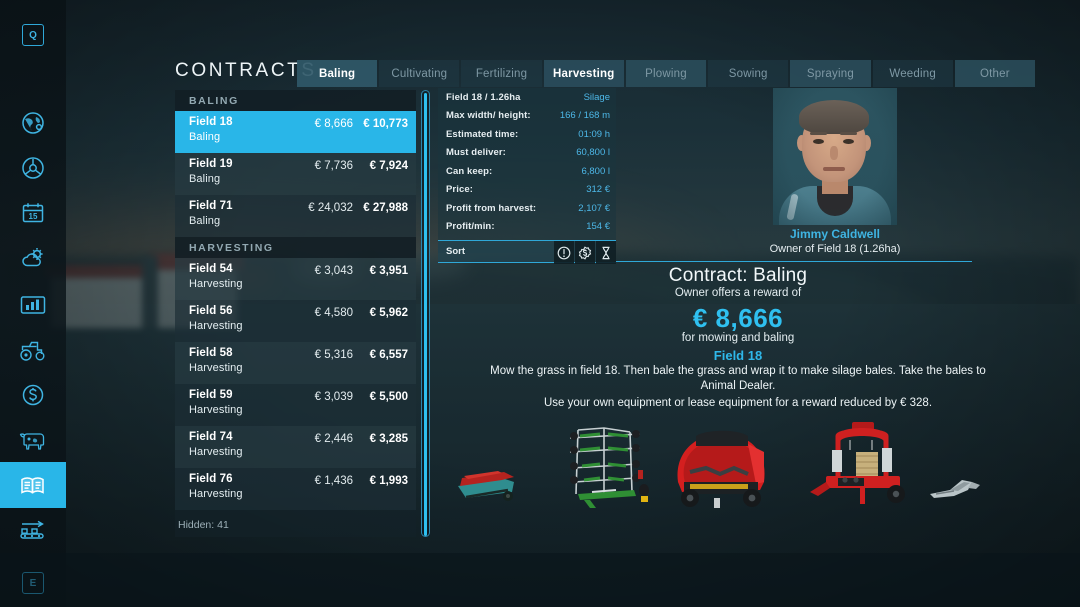  I want to click on detail-row: Price: 312 €, so click(527, 190).